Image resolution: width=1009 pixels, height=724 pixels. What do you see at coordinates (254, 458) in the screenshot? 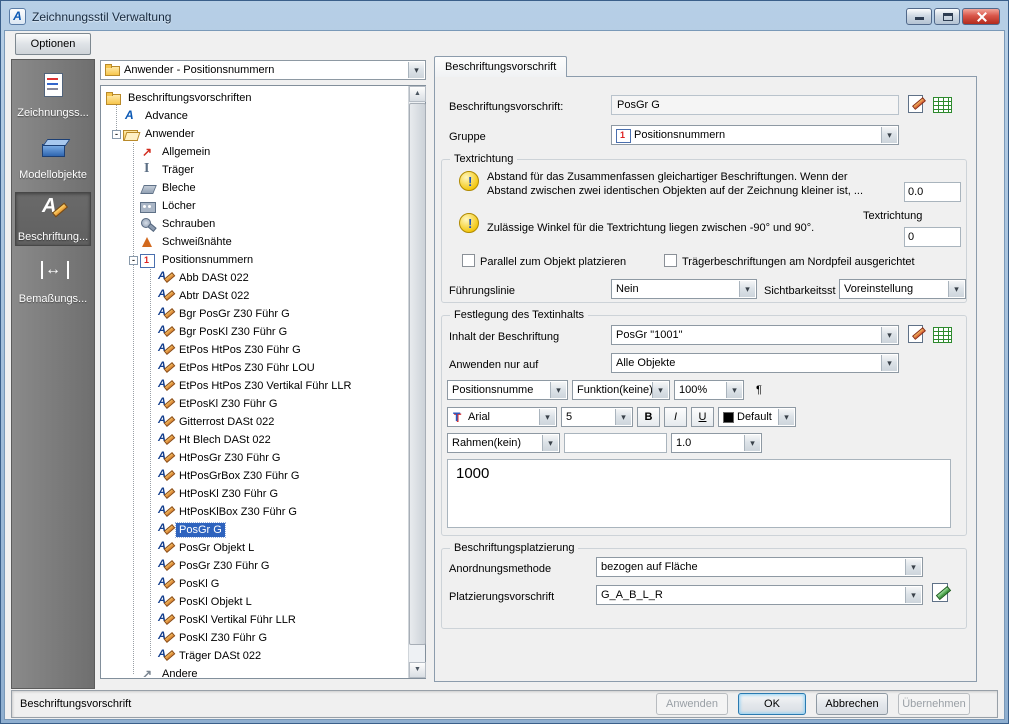
I see `tree-item: HtPosGr Z30 Führ G` at bounding box center [254, 458].